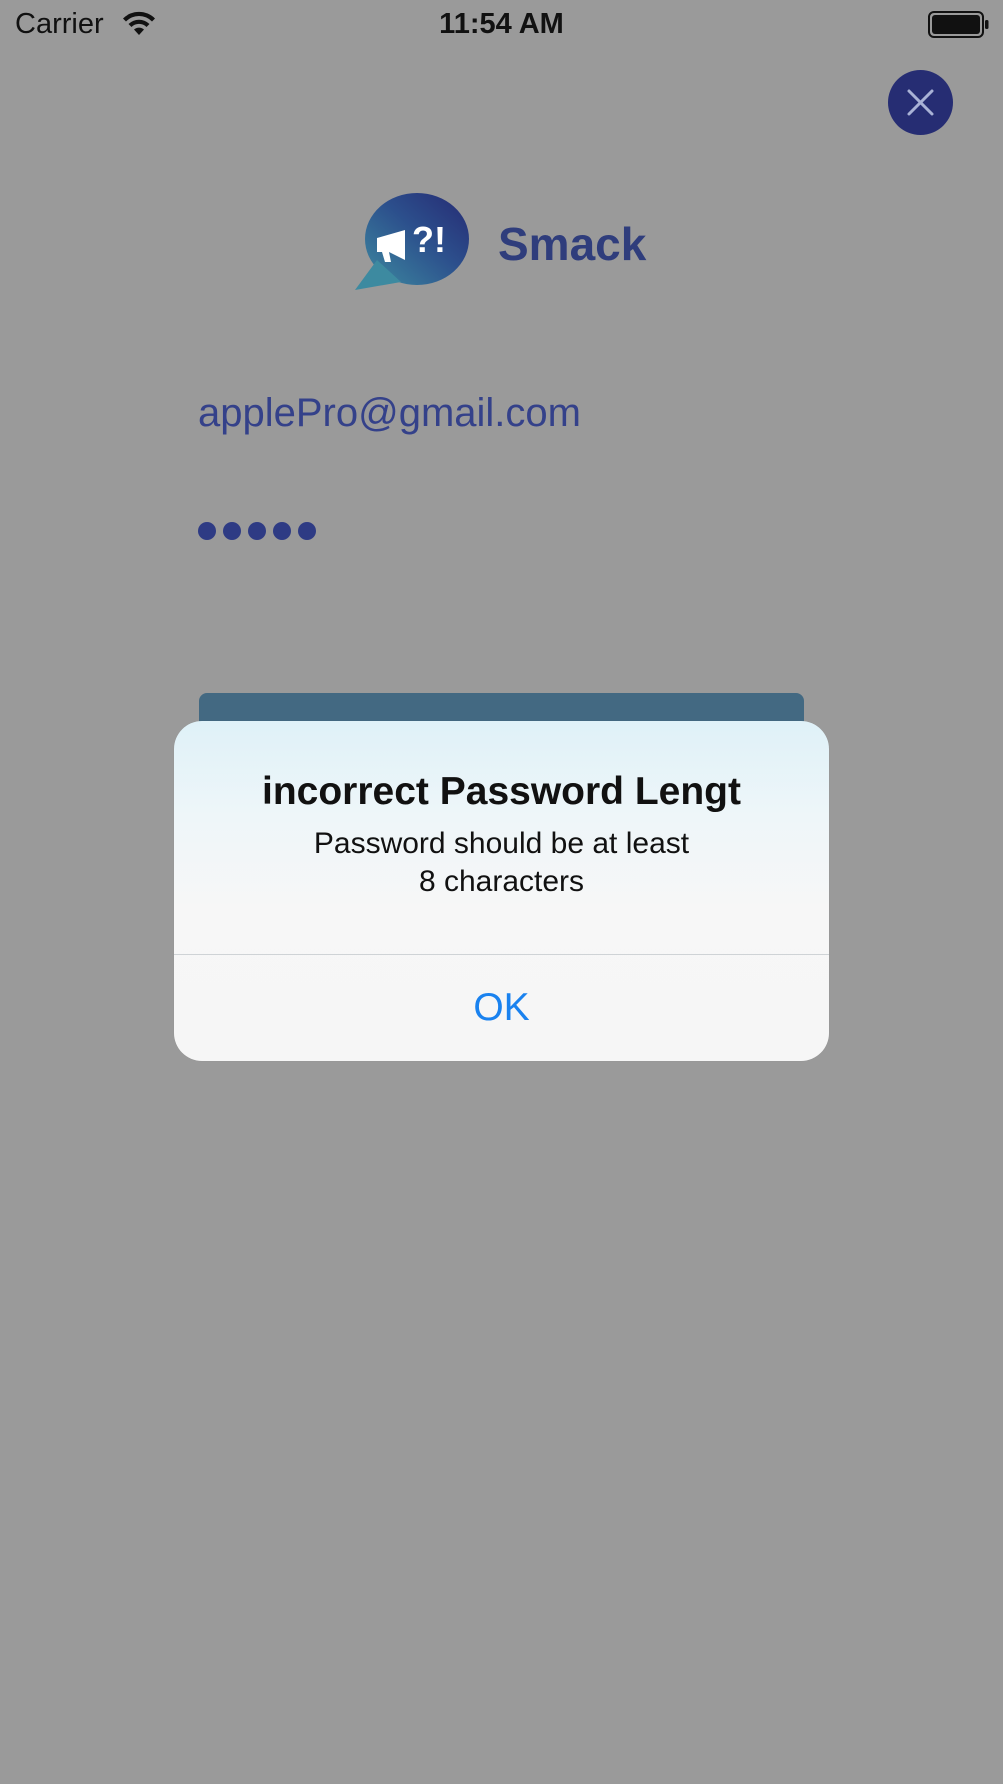  Describe the element at coordinates (498, 413) in the screenshot. I see `email-field: applePro@gmail.com` at that location.